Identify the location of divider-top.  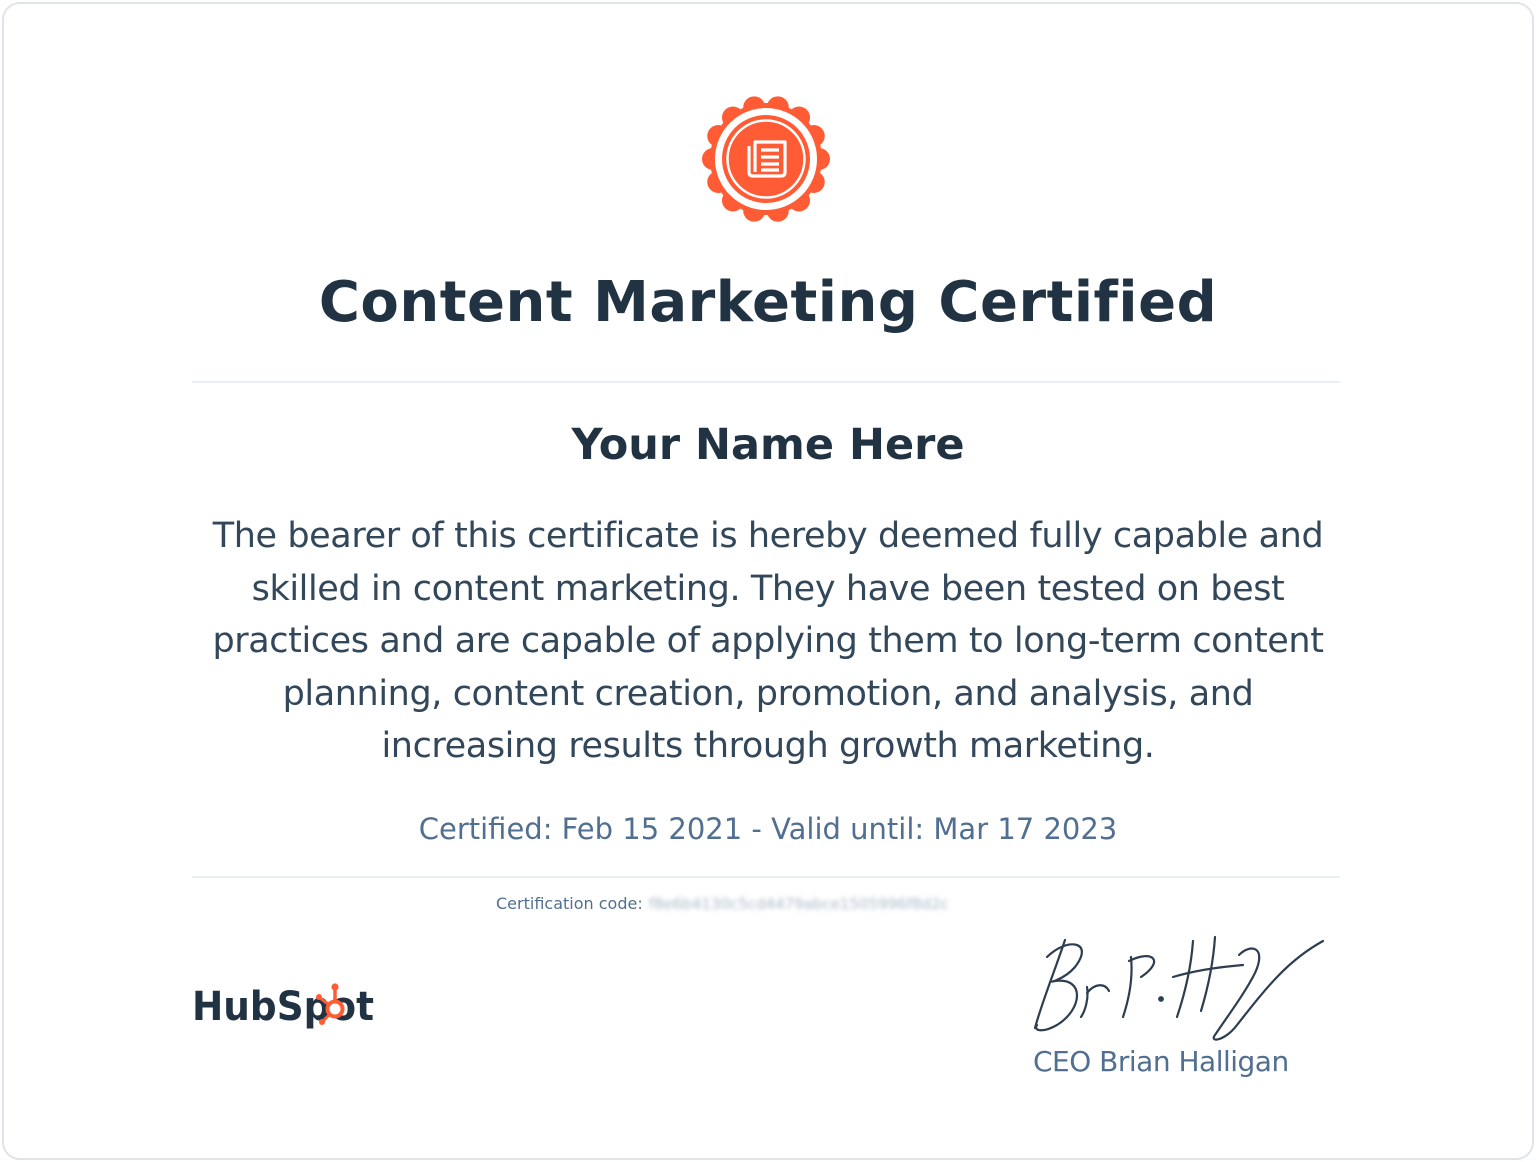
(766, 382).